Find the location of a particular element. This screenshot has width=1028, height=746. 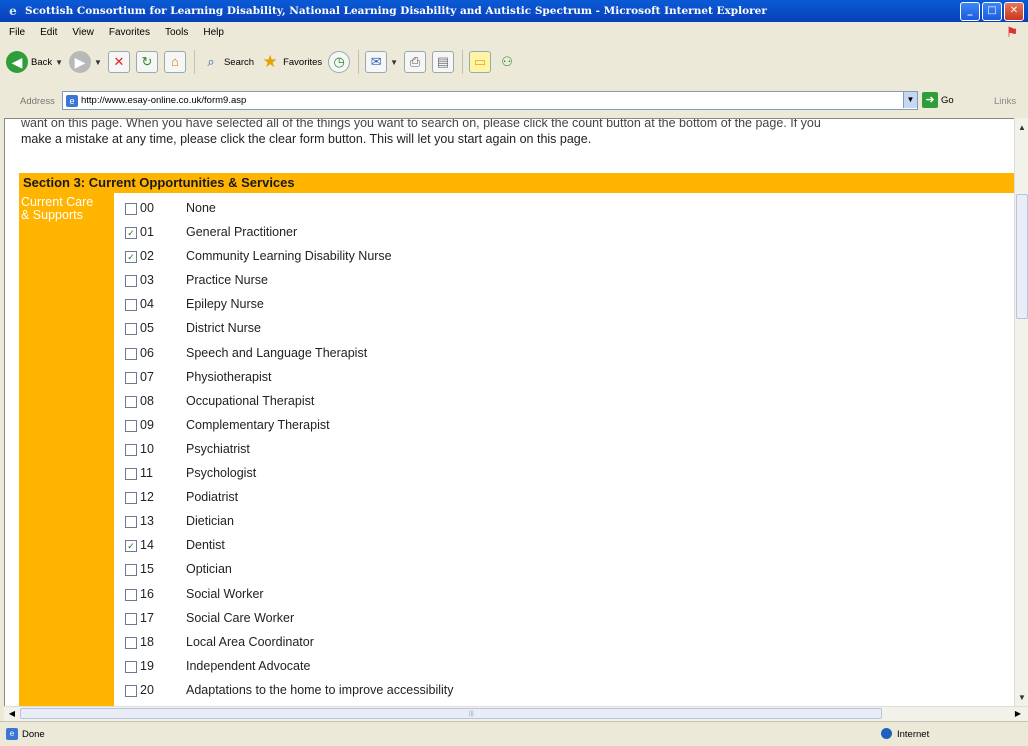

option-code: 12 is located at coordinates (147, 497).